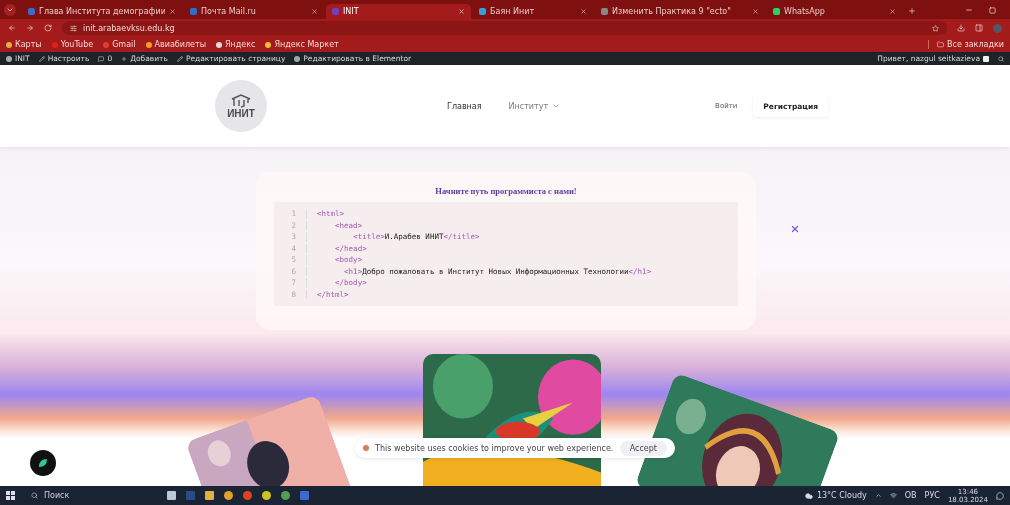 This screenshot has height=505, width=1010. Describe the element at coordinates (680, 11) in the screenshot. I see `browser-tab: Изменить Практика 9 "ecto"` at that location.